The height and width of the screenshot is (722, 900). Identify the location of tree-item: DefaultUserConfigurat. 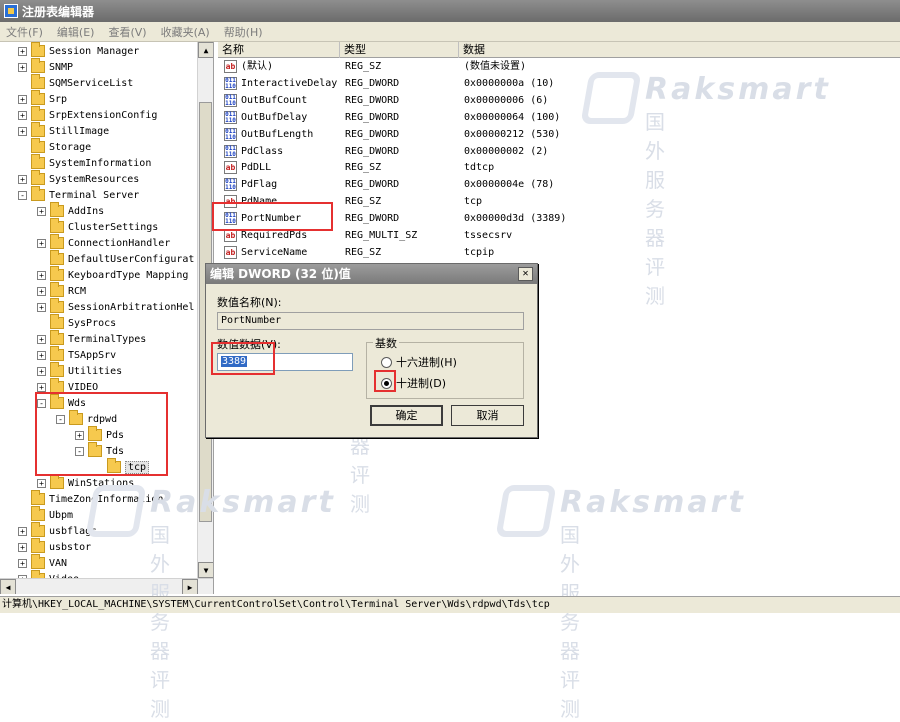
(115, 258).